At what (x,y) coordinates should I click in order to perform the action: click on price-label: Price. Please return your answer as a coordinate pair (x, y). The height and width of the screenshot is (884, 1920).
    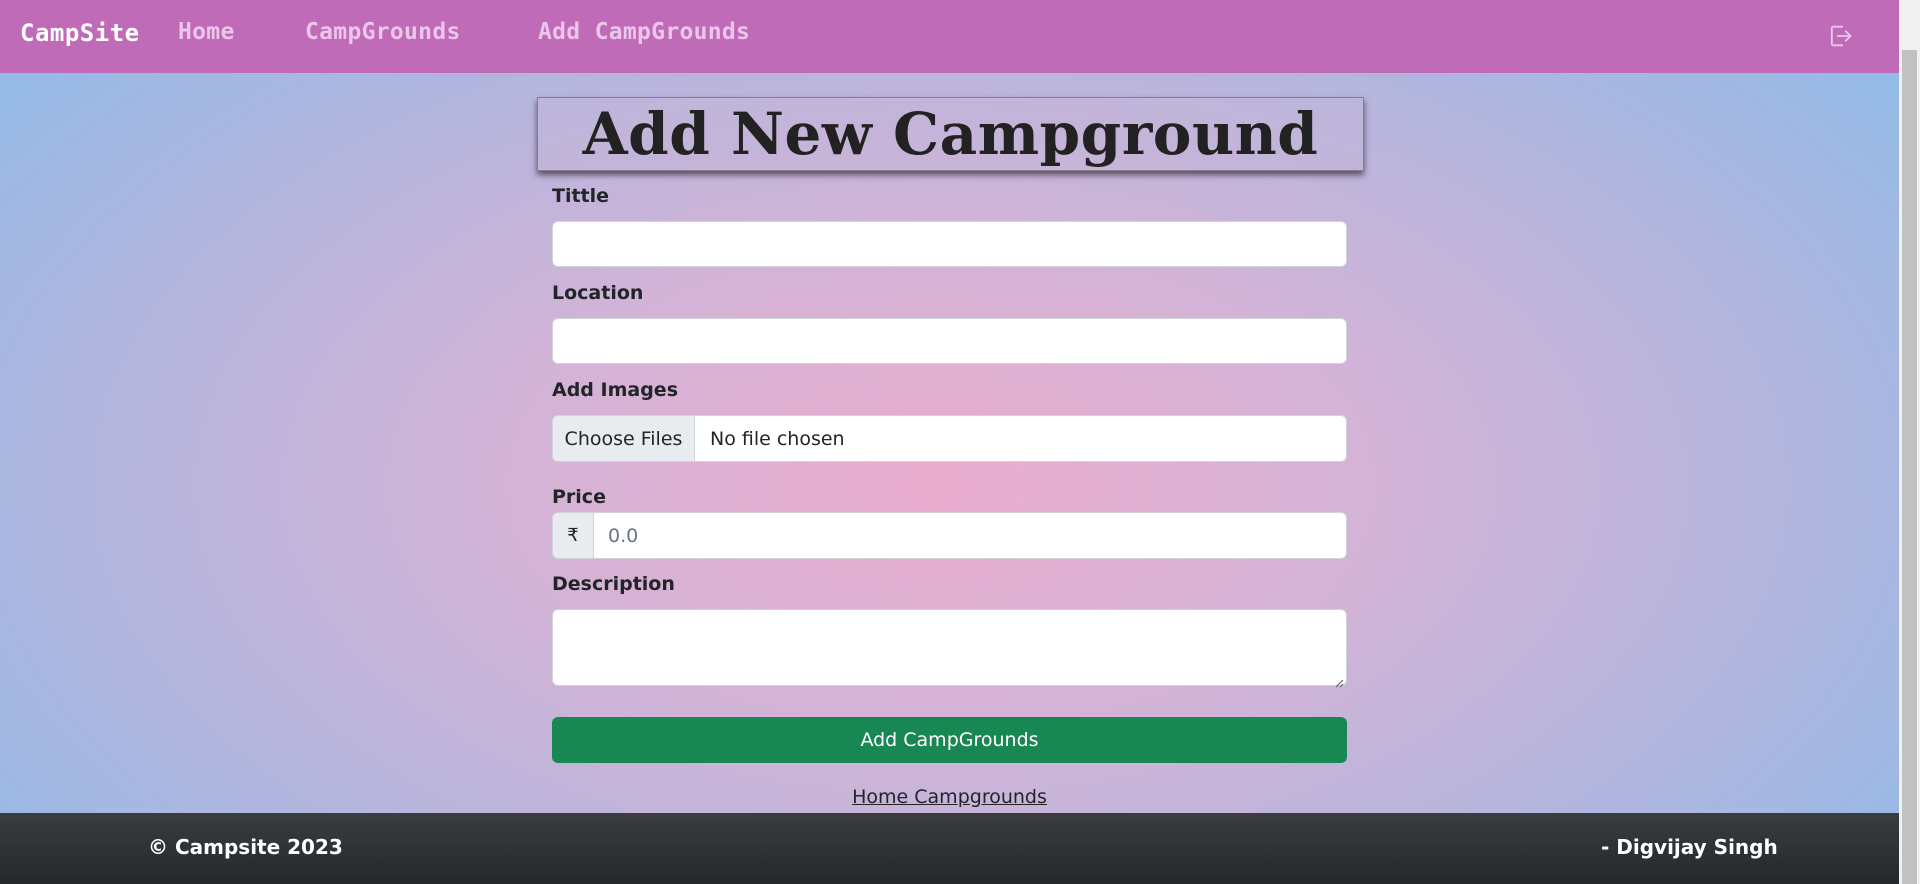
    Looking at the image, I should click on (579, 497).